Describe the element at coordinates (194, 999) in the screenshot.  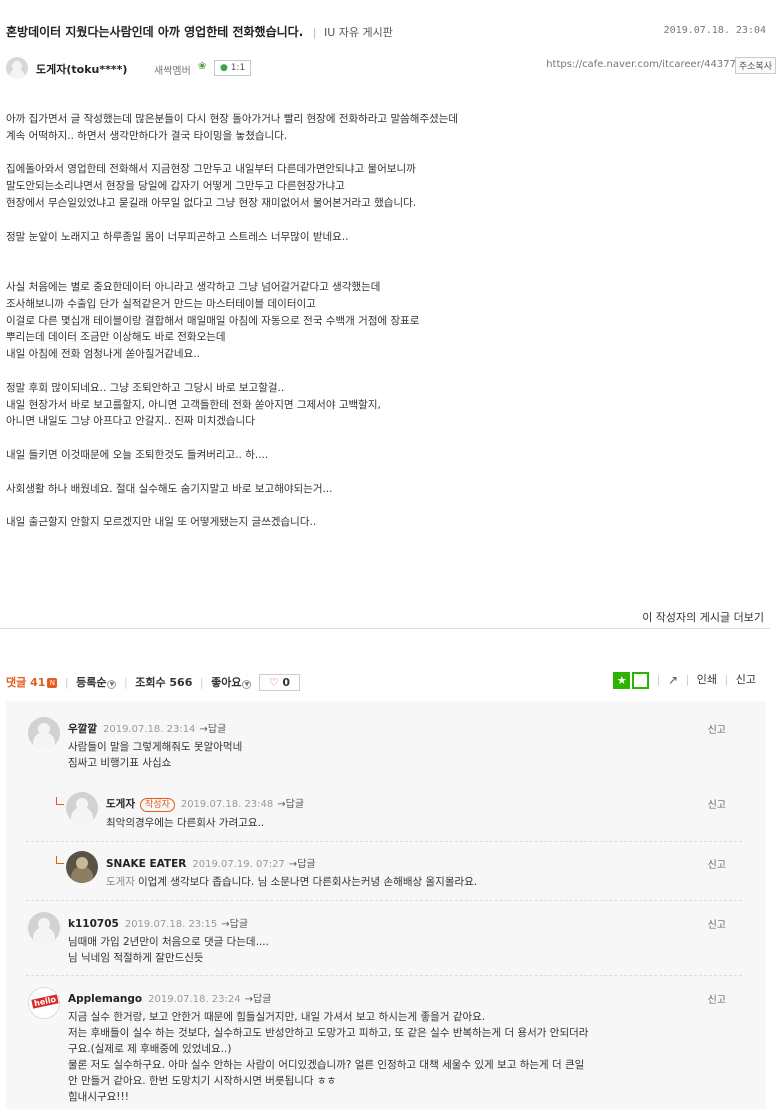
I see `comment-date: 2019.07.18. 23:24` at that location.